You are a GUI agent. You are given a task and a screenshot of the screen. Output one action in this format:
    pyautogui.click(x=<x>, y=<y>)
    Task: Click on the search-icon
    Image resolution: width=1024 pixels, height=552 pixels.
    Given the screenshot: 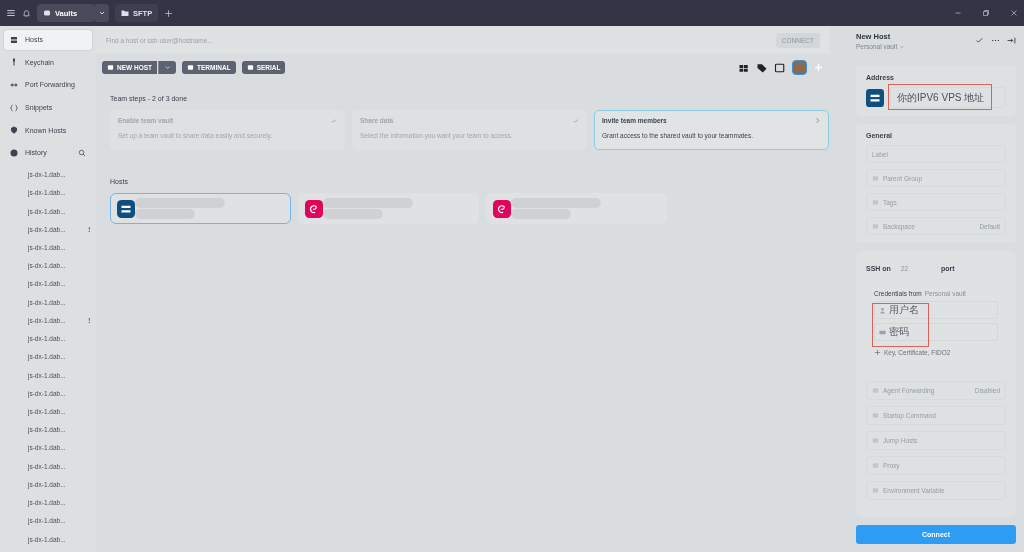 What is the action you would take?
    pyautogui.click(x=82, y=152)
    